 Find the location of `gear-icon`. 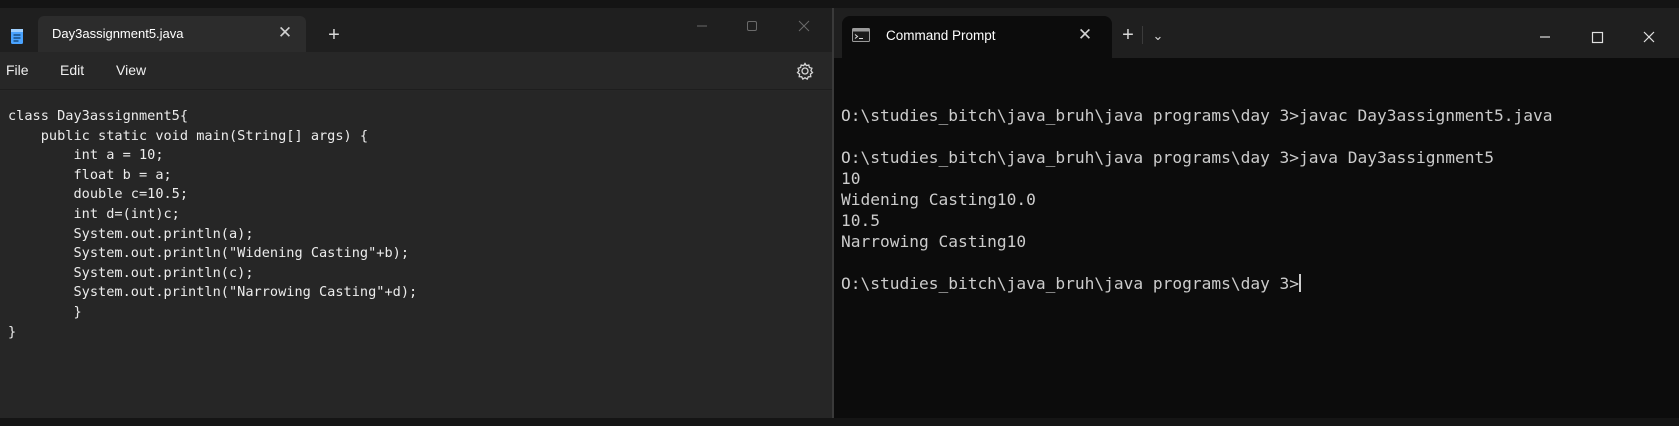

gear-icon is located at coordinates (805, 71).